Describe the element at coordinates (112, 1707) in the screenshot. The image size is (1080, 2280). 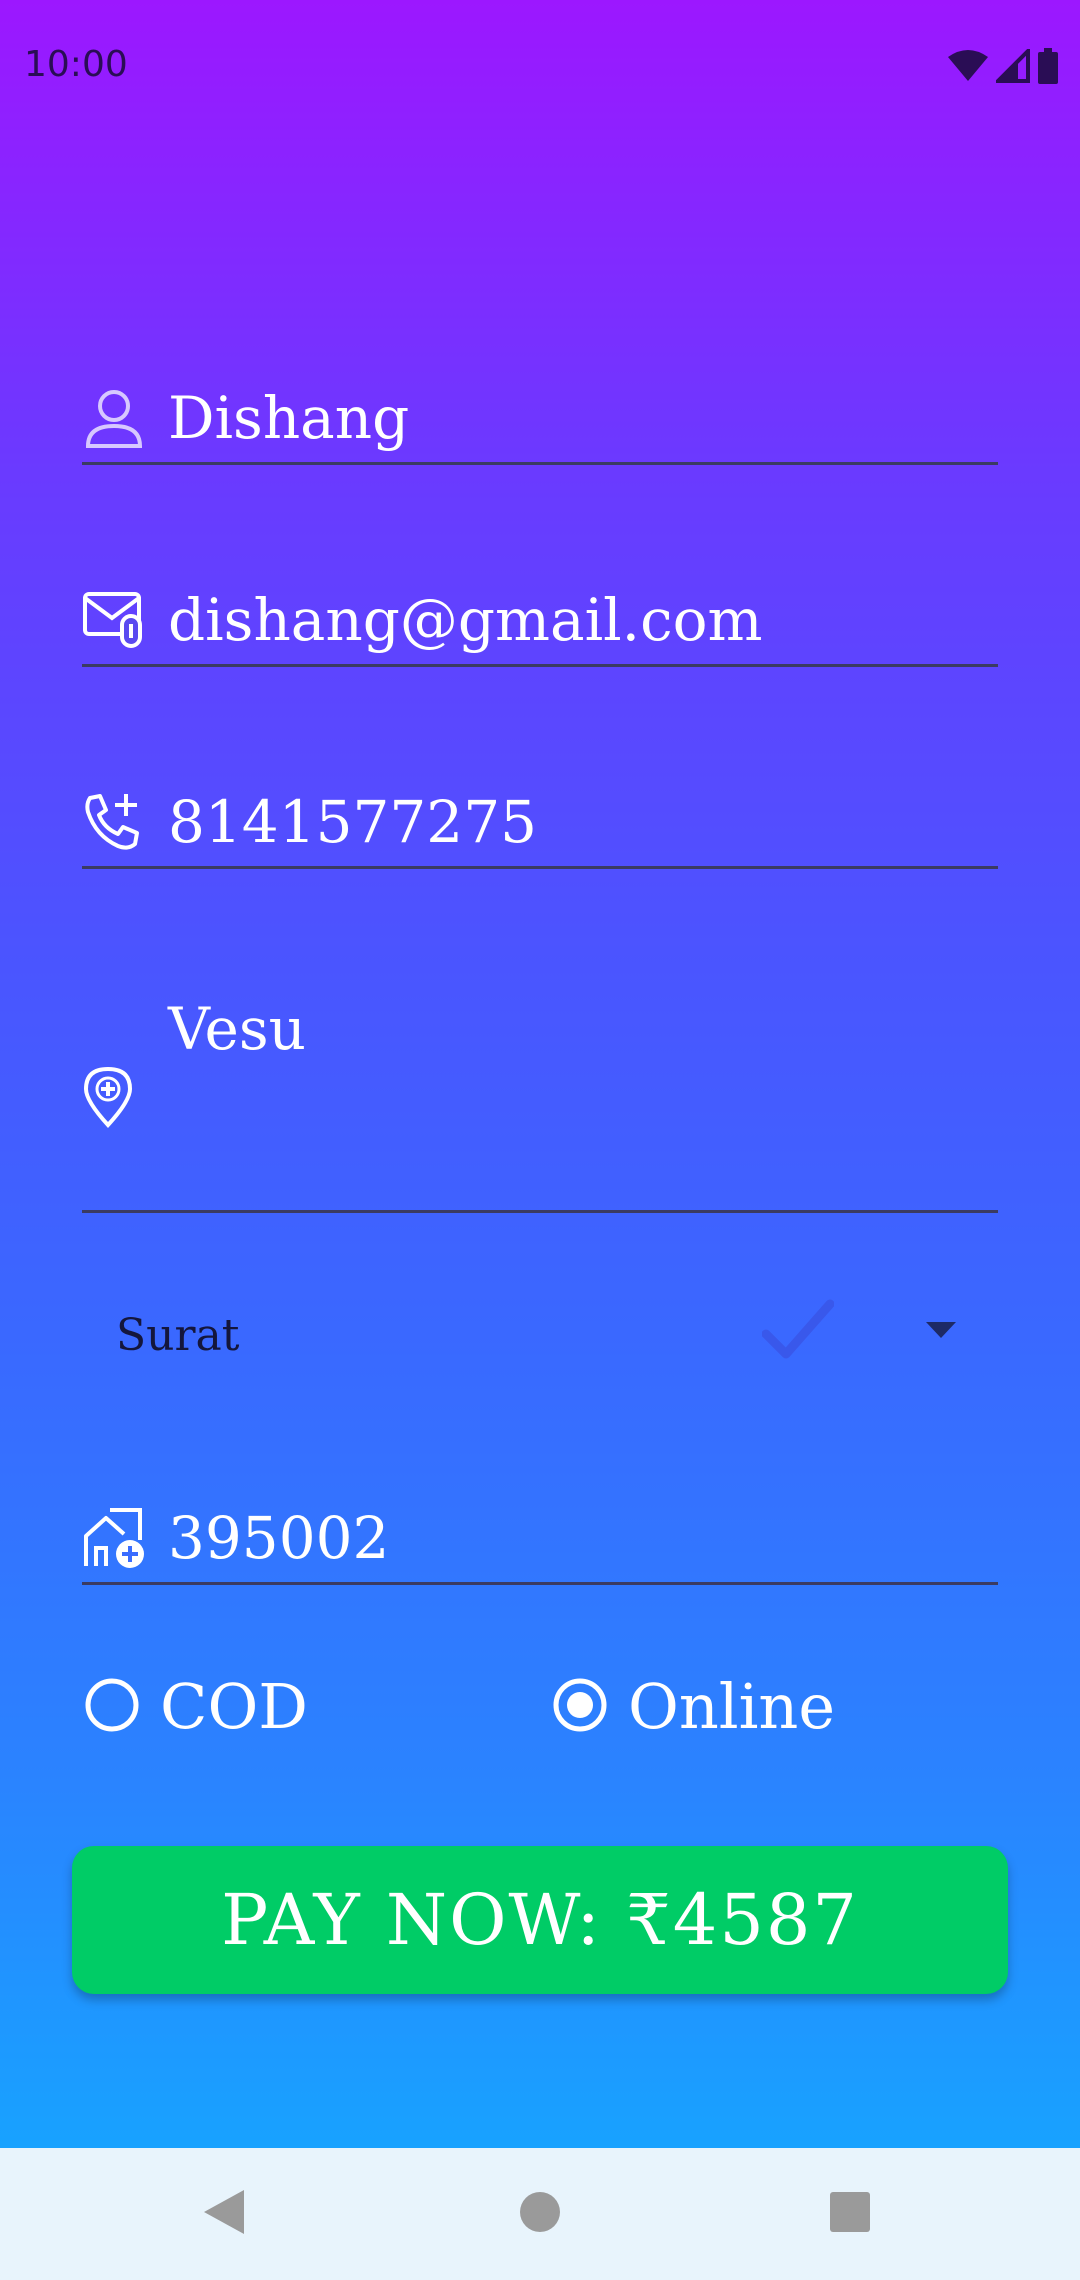
I see `radio-unchecked-icon` at that location.